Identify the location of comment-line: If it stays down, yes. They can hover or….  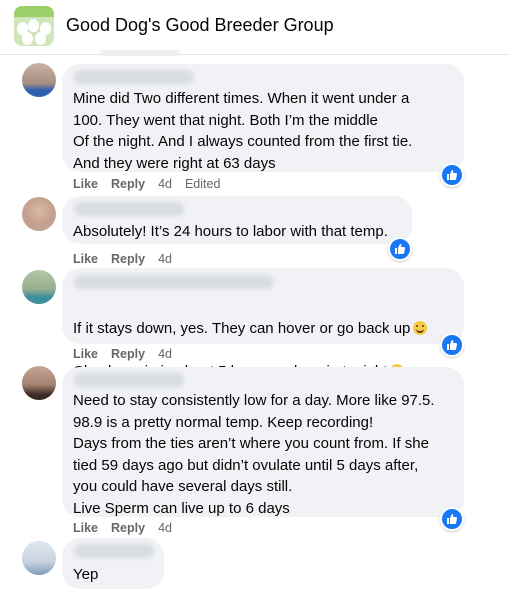
(242, 328).